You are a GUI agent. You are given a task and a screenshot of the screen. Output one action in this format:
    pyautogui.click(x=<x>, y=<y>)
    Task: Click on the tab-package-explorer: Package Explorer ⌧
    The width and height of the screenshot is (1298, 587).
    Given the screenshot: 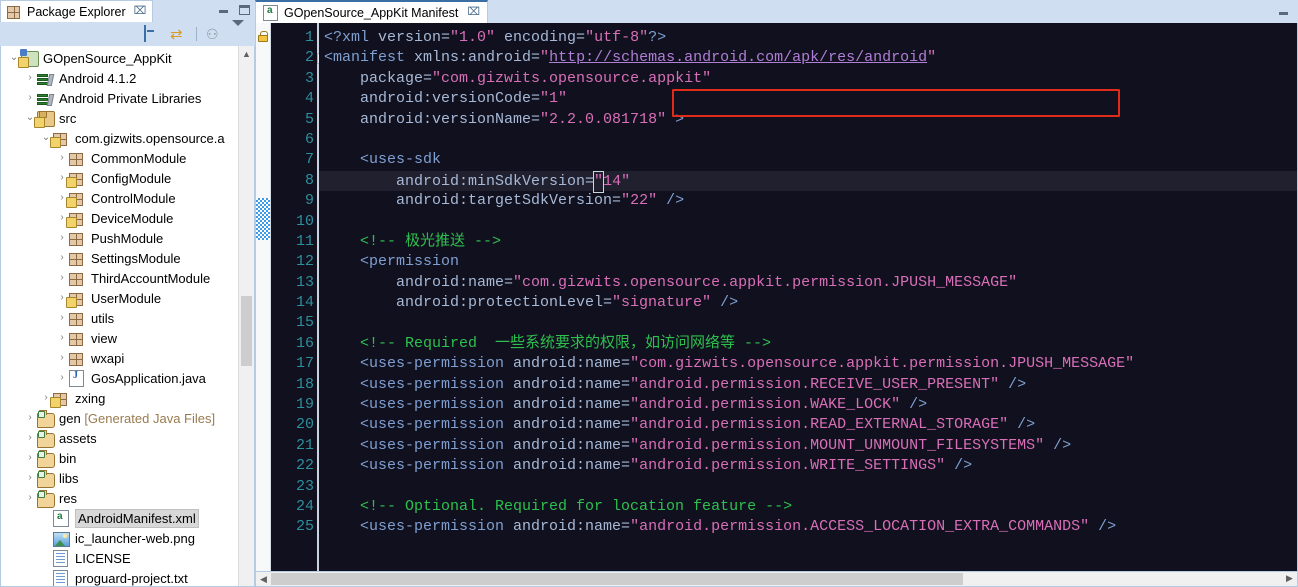 What is the action you would take?
    pyautogui.click(x=76, y=11)
    